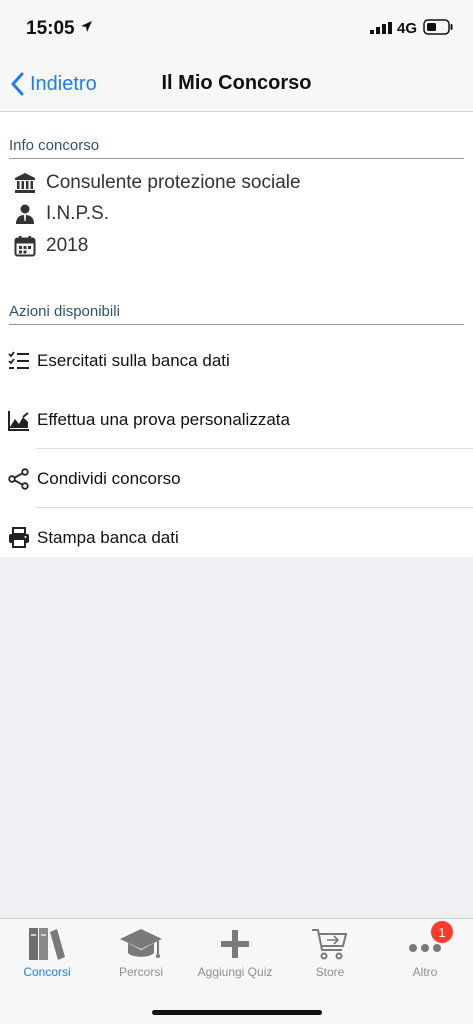 The height and width of the screenshot is (1024, 473). I want to click on action-practice-label: Esercitati sulla banca dati, so click(133, 360).